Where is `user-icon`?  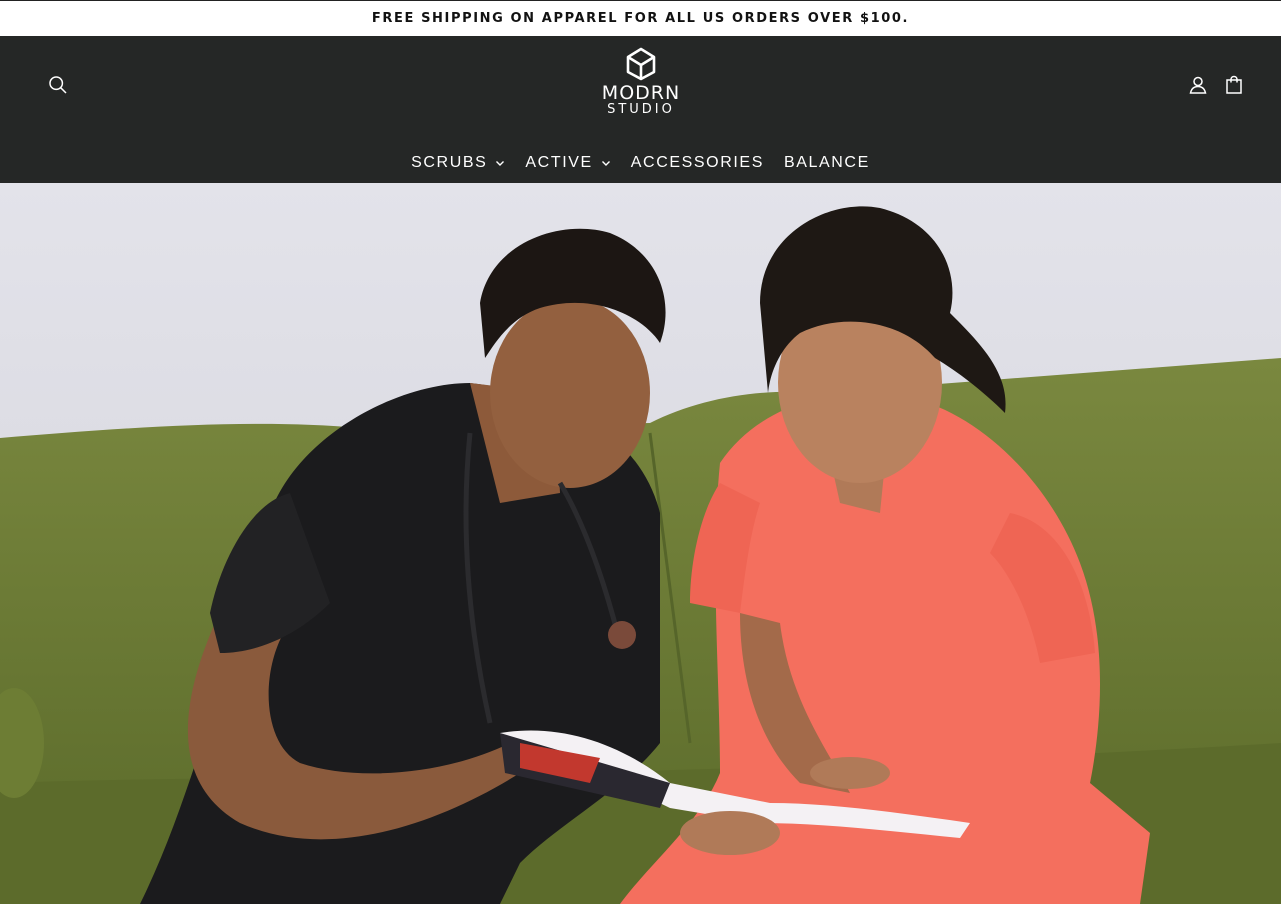
user-icon is located at coordinates (1198, 85).